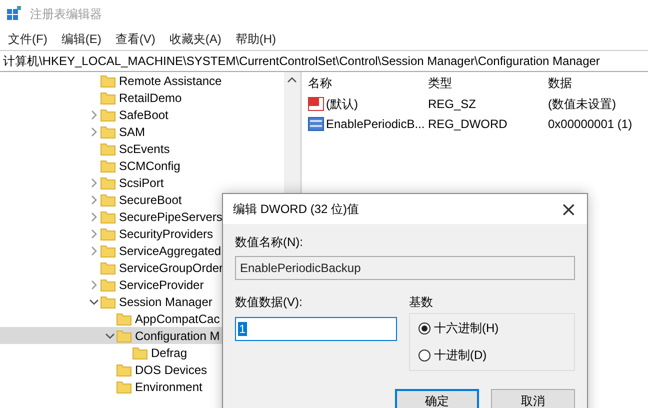 This screenshot has height=408, width=648. What do you see at coordinates (66, 14) in the screenshot?
I see `window-title: 注册表编辑器` at bounding box center [66, 14].